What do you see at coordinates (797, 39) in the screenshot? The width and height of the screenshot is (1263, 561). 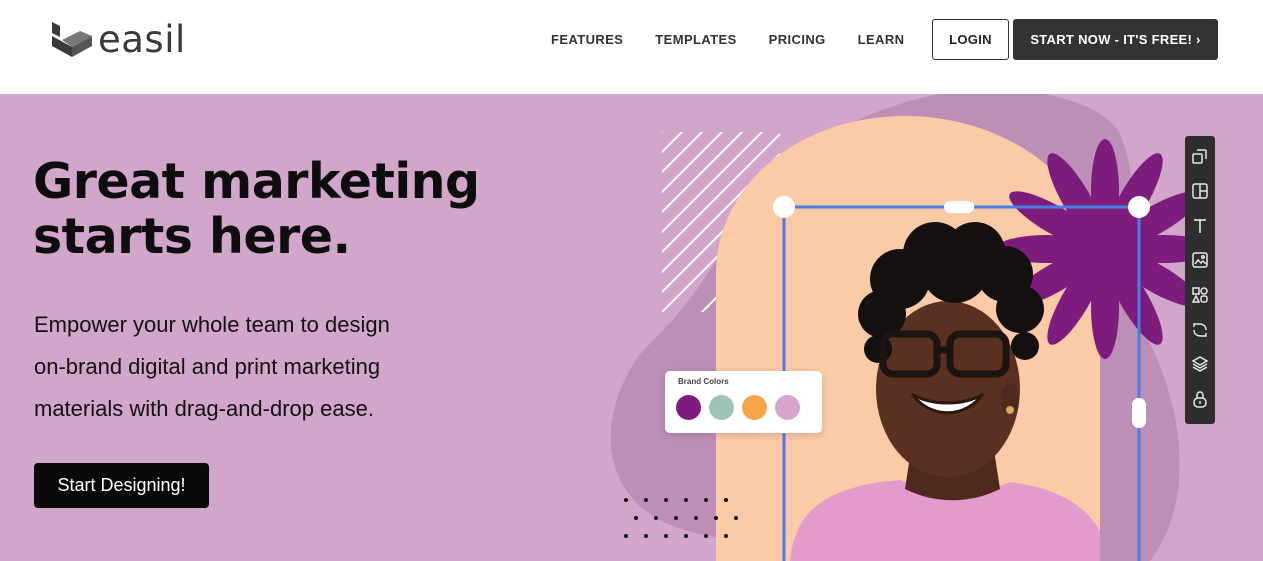 I see `nav-pricing: PRICING` at bounding box center [797, 39].